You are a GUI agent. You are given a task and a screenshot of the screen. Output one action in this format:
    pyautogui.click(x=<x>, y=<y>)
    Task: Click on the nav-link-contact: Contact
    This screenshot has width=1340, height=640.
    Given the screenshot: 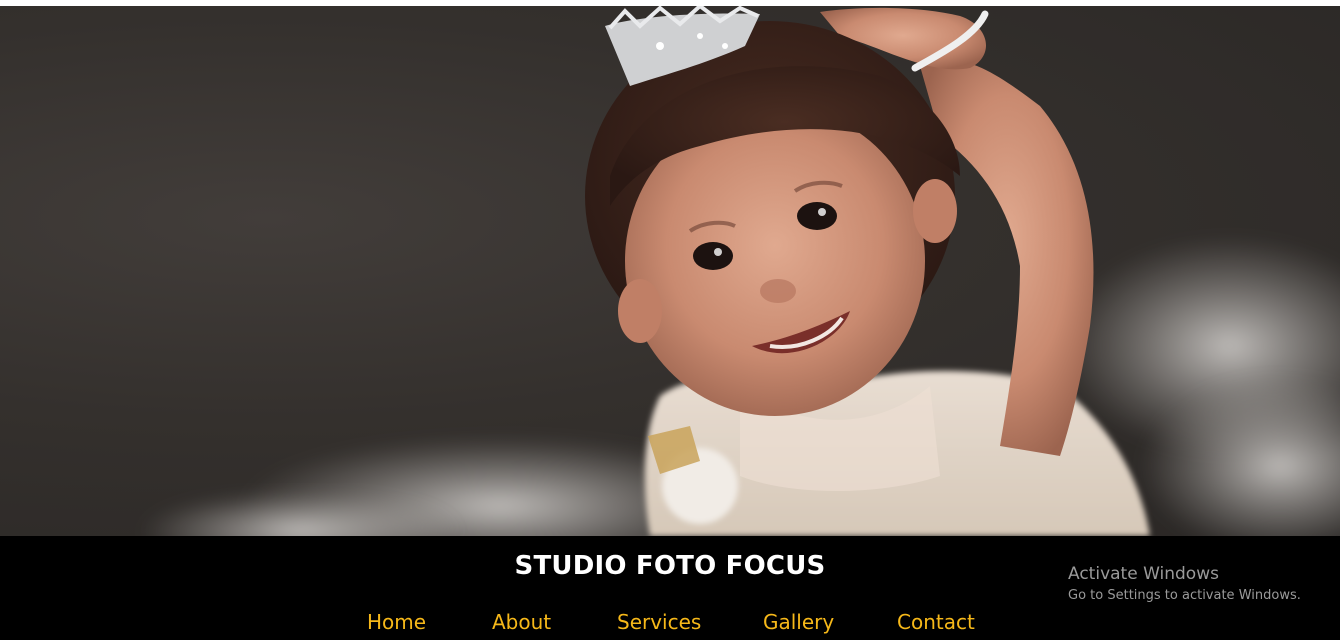 What is the action you would take?
    pyautogui.click(x=936, y=622)
    